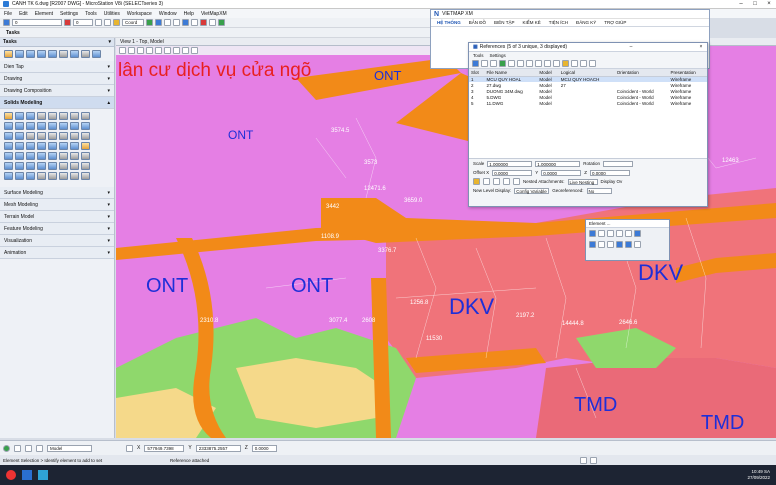 The height and width of the screenshot is (485, 776). Describe the element at coordinates (8, 126) in the screenshot. I see `slab-icon` at that location.